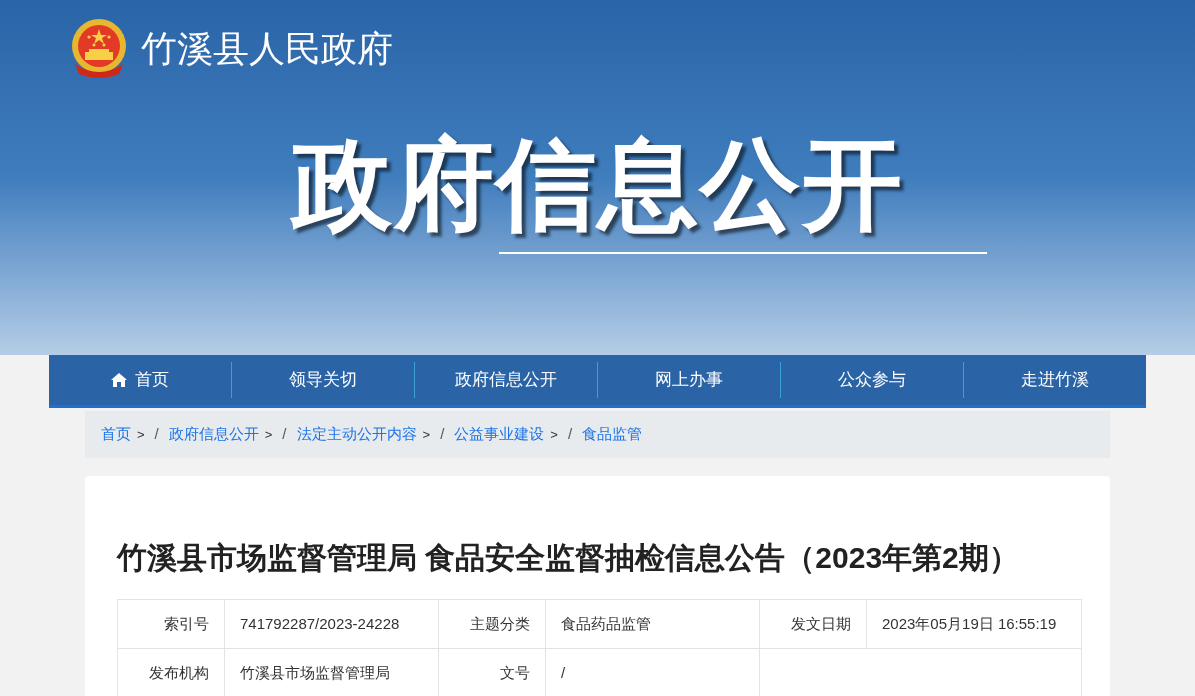 The image size is (1195, 696). What do you see at coordinates (612, 434) in the screenshot?
I see `breadcrumb-link: 食品监管` at bounding box center [612, 434].